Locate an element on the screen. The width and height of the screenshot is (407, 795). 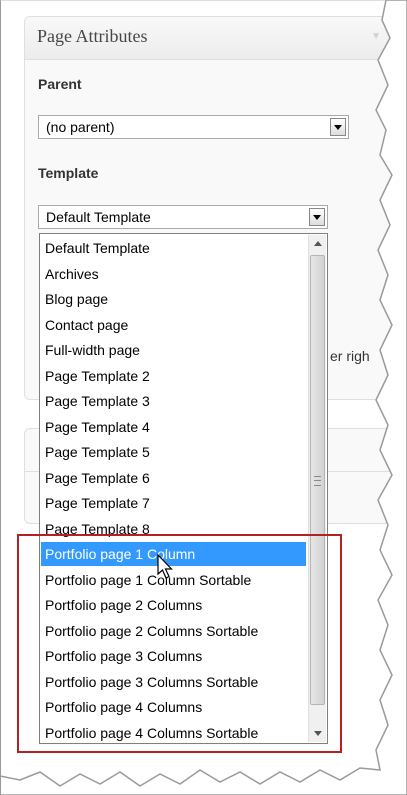
dropdown-option: Page Template 2 is located at coordinates (173, 376).